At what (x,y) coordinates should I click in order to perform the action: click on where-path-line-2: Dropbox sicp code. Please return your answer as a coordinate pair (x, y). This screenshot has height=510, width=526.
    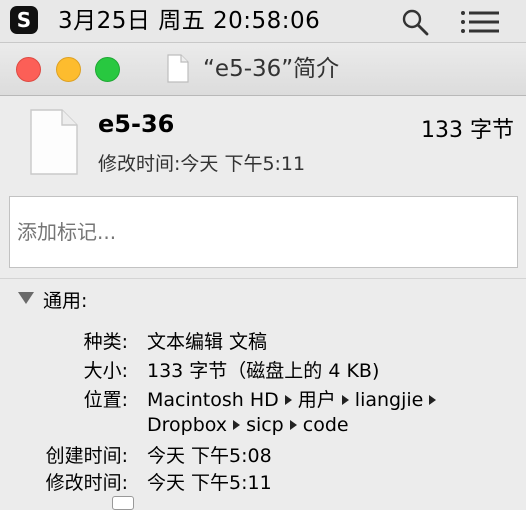
    Looking at the image, I should click on (248, 425).